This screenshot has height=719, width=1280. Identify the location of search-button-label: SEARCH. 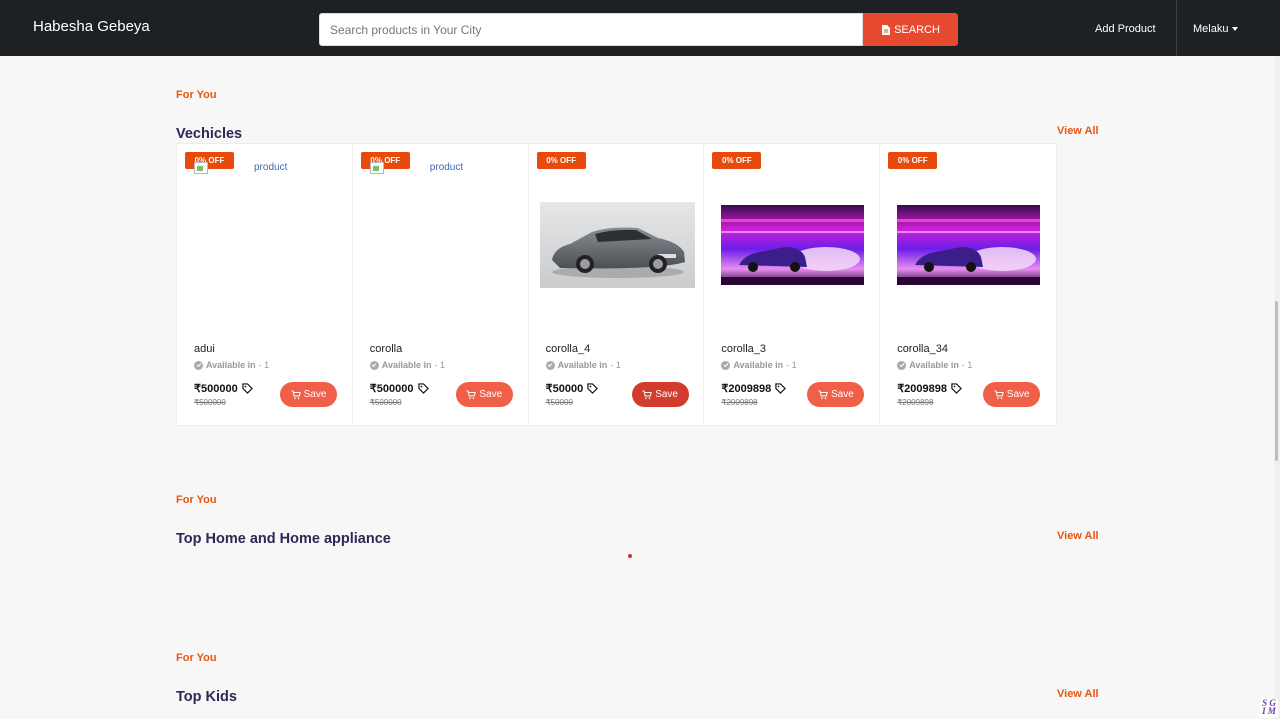
(917, 29).